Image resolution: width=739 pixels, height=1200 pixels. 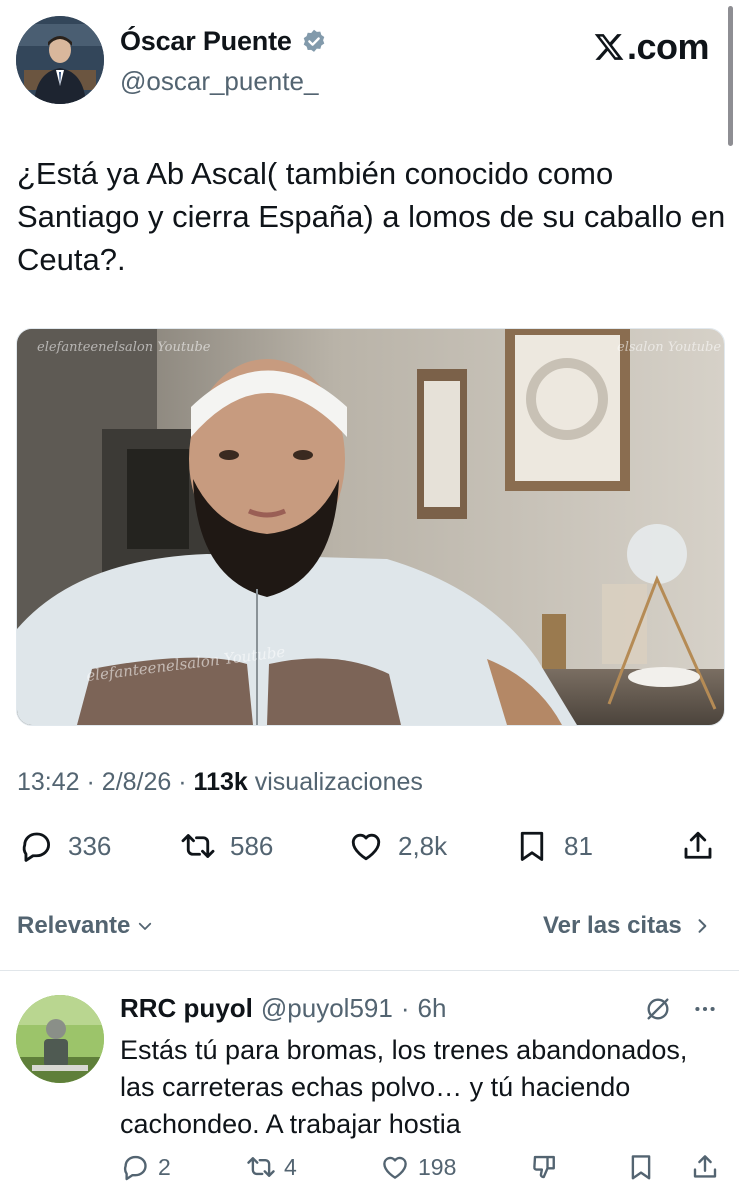 I want to click on tweet-time: 13:42, so click(x=48, y=782).